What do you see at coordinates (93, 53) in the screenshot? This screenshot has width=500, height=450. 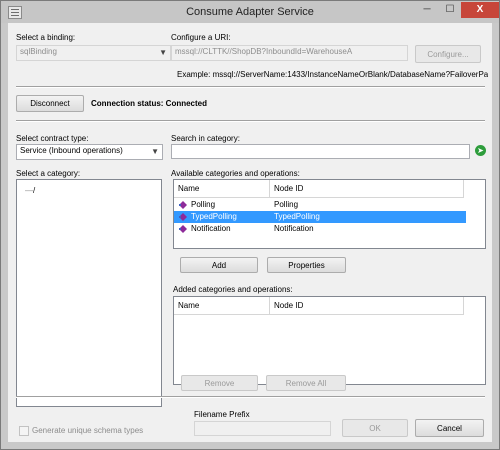 I see `binding-select: sqlBinding ▼` at bounding box center [93, 53].